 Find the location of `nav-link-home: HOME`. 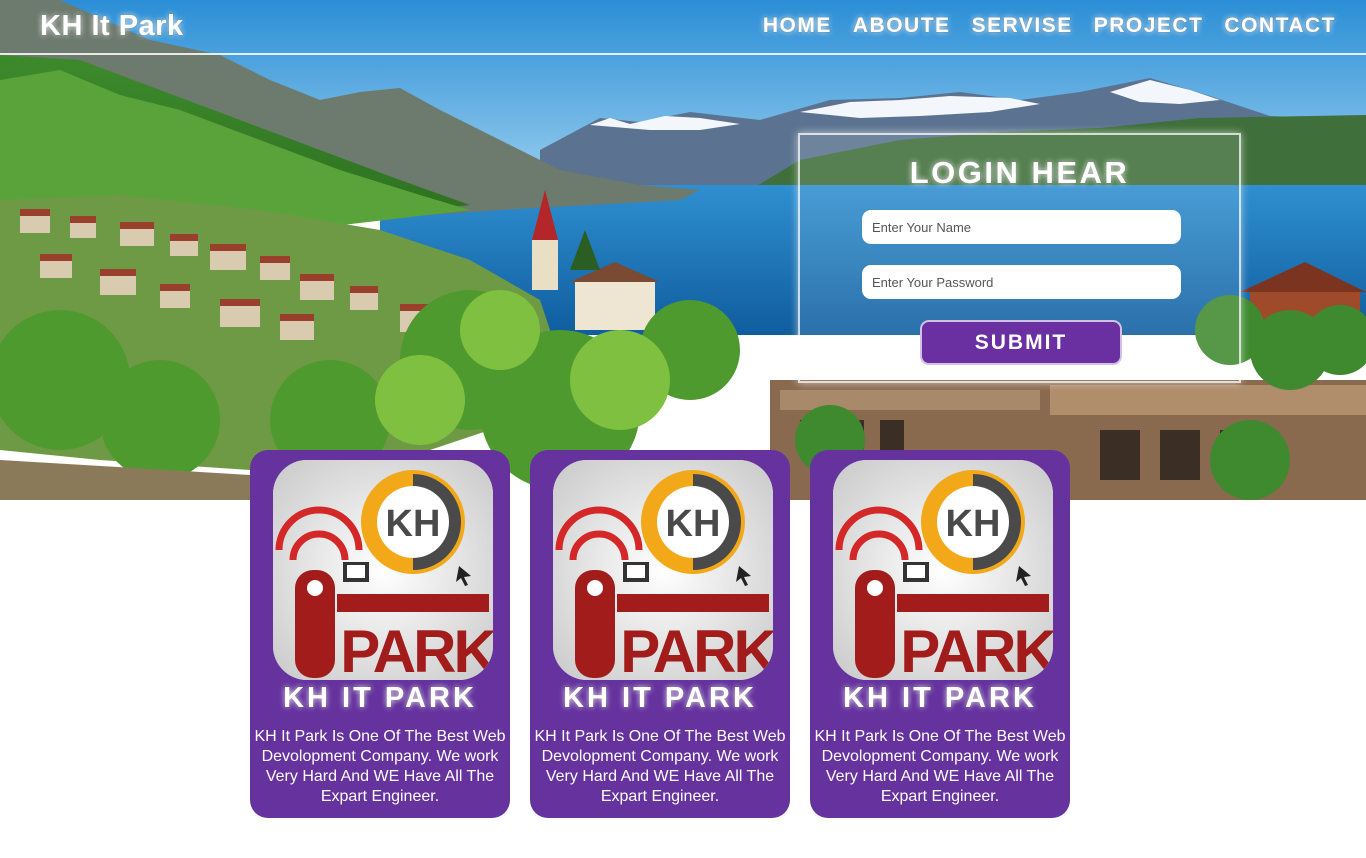

nav-link-home: HOME is located at coordinates (797, 26).